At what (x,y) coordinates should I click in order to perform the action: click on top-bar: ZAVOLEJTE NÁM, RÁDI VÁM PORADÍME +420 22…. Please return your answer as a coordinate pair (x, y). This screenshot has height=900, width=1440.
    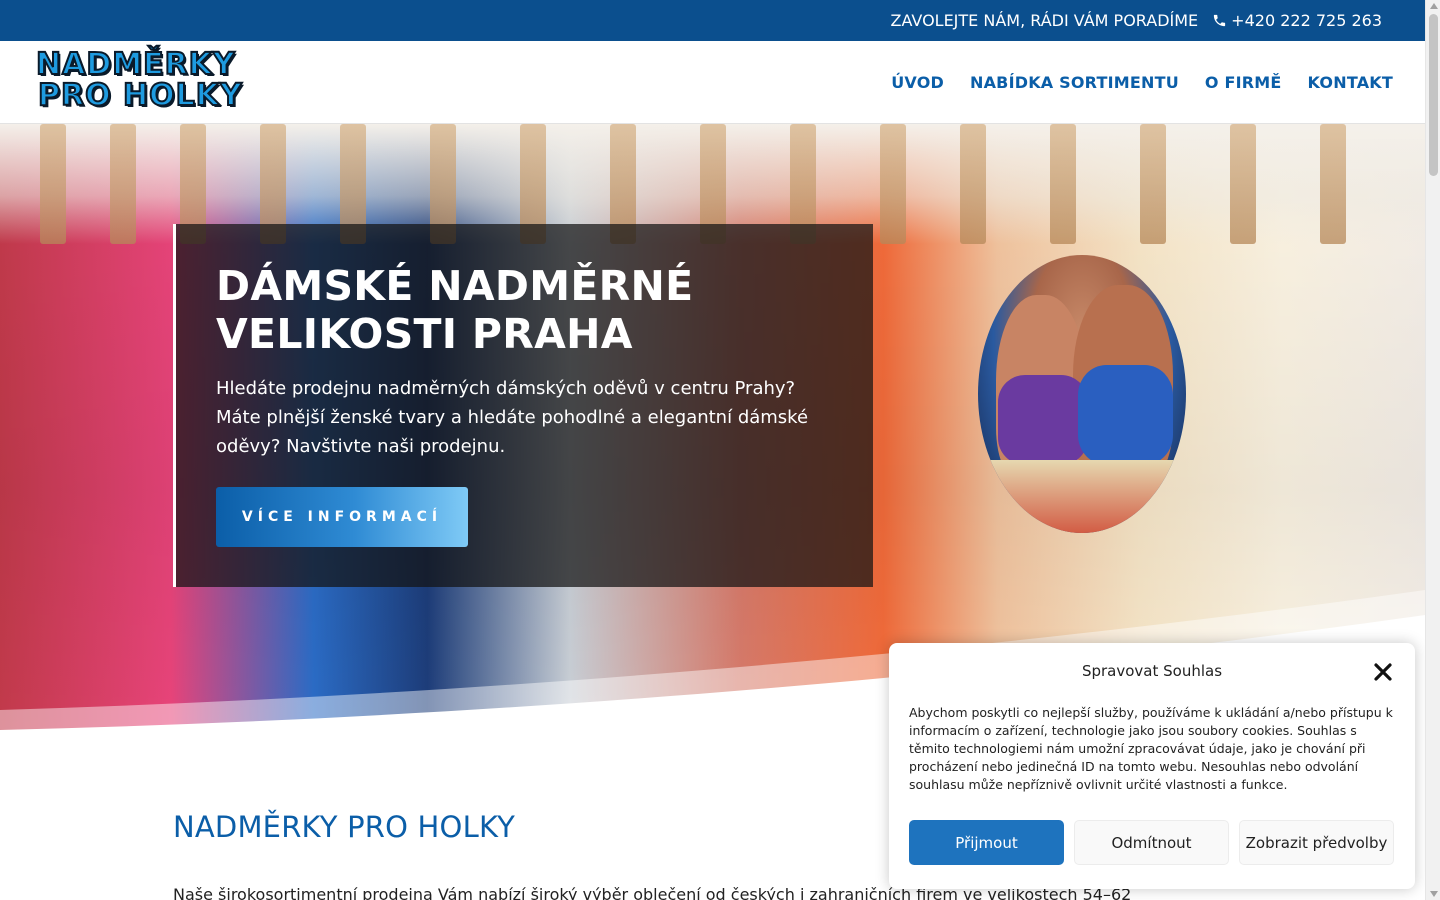
    Looking at the image, I should click on (712, 20).